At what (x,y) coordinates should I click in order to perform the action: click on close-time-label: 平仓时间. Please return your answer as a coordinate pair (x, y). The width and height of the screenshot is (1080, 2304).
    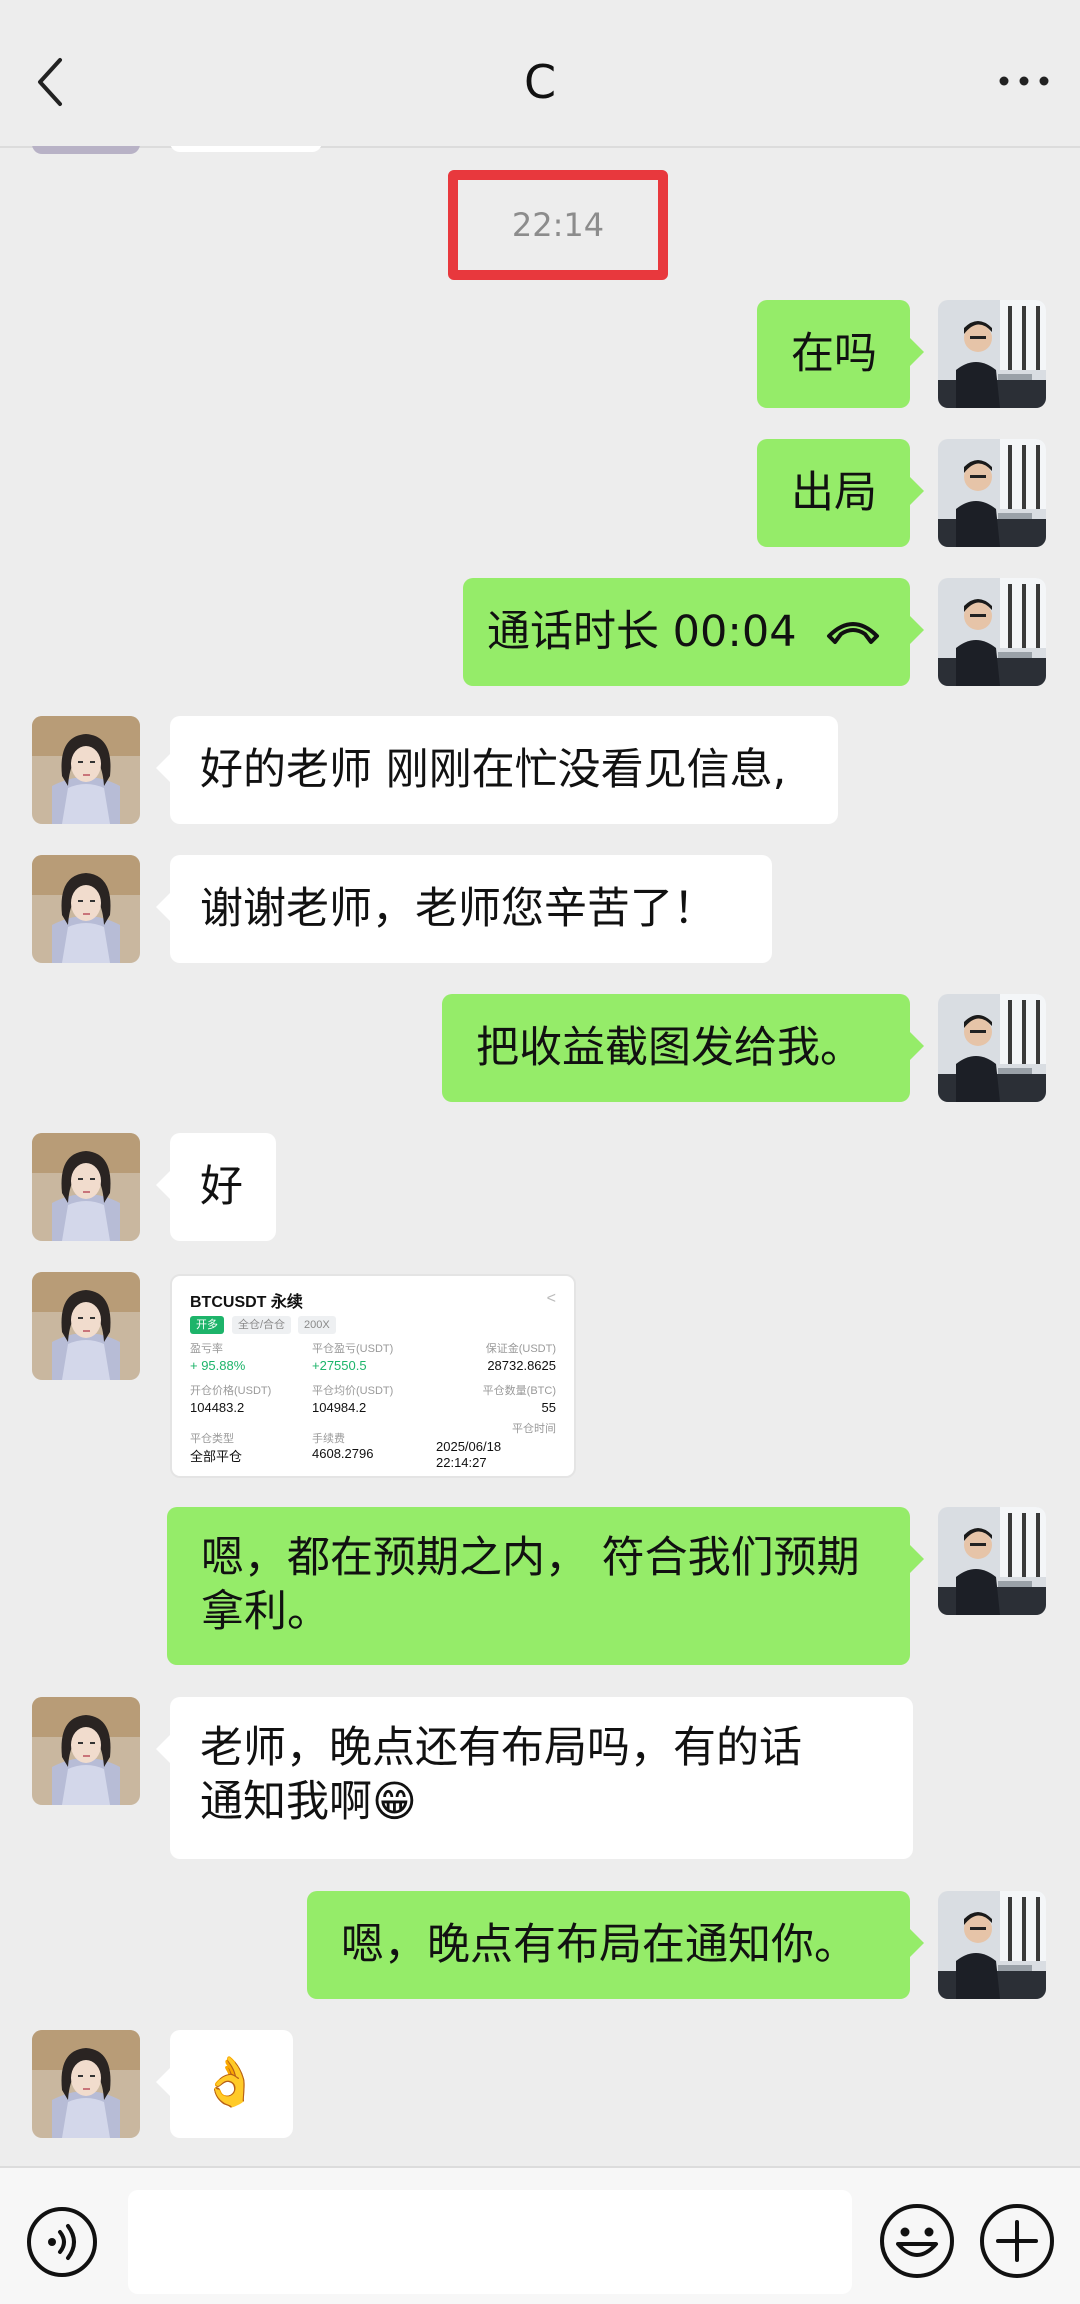
    Looking at the image, I should click on (534, 1429).